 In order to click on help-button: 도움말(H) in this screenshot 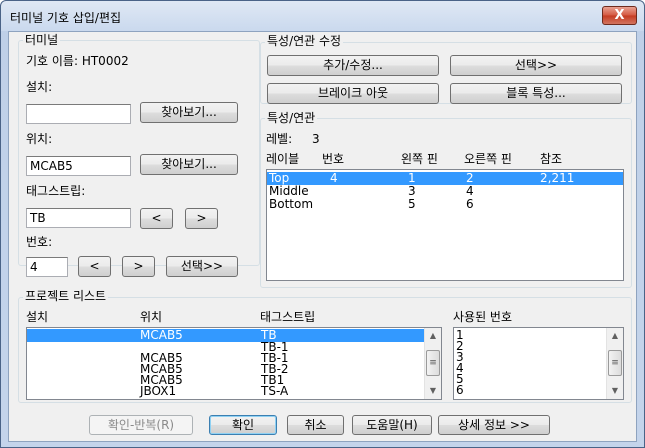, I will do `click(392, 425)`.